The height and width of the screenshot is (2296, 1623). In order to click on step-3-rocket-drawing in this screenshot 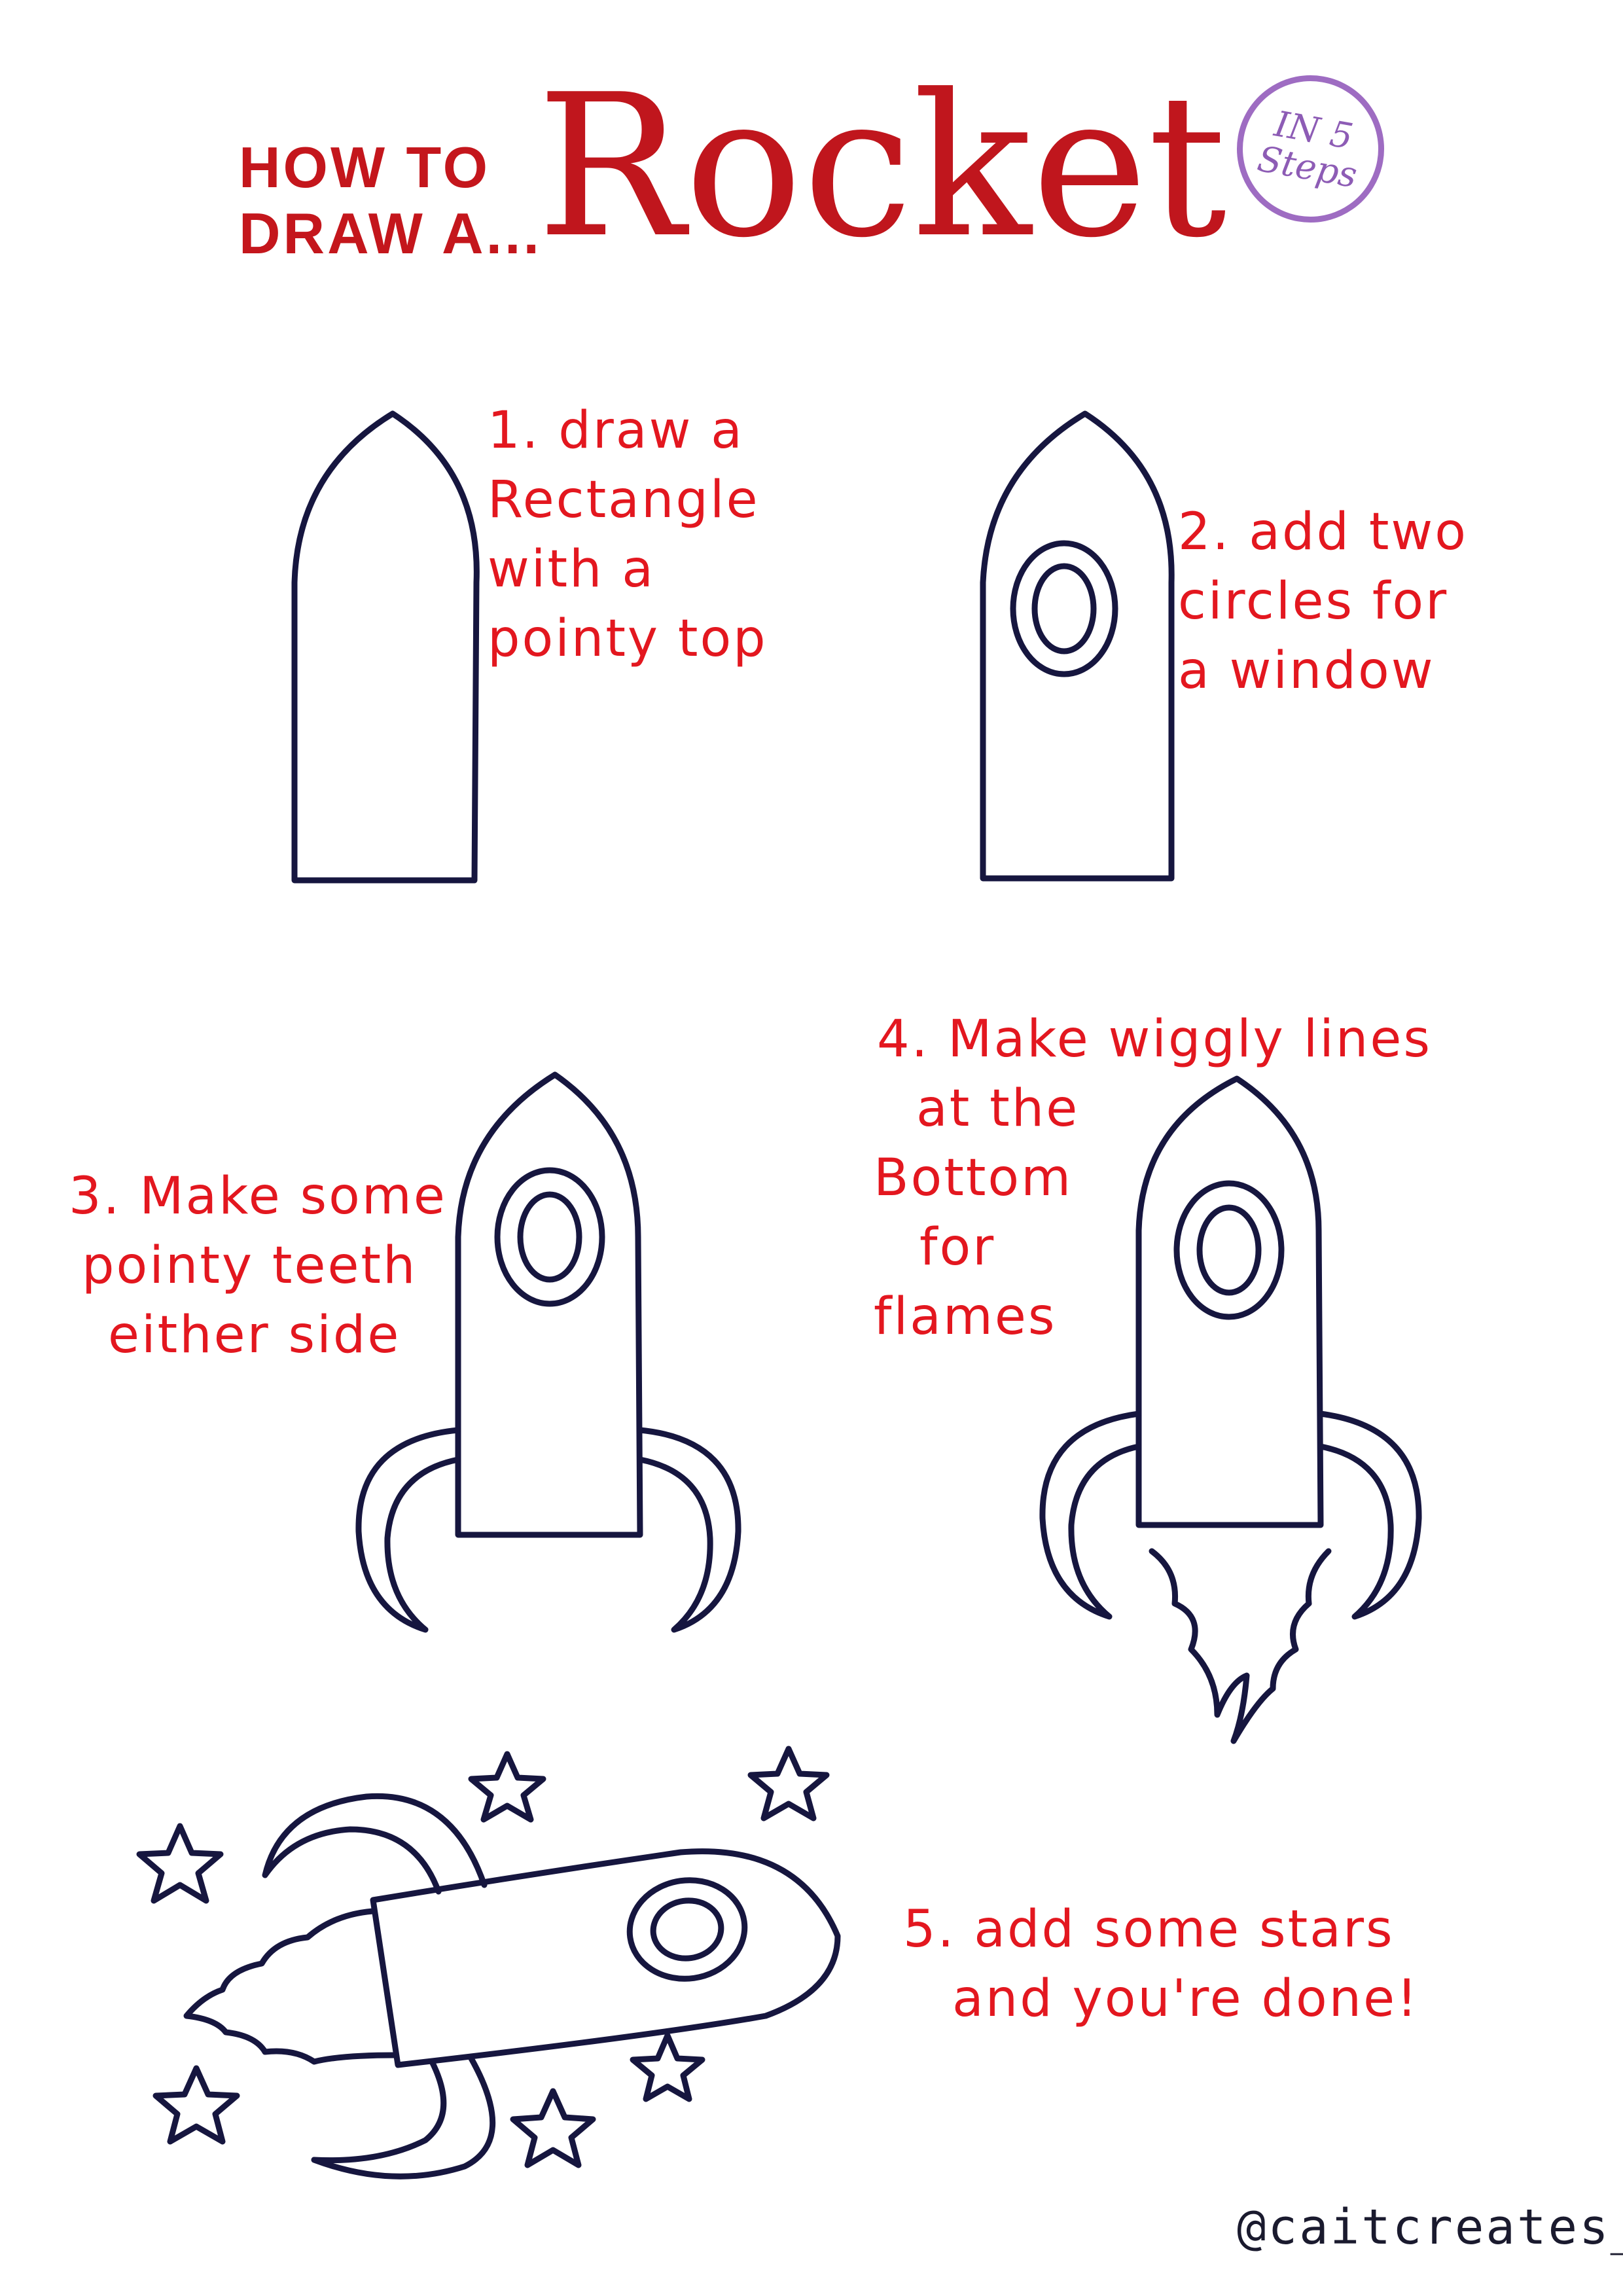, I will do `click(548, 1352)`.